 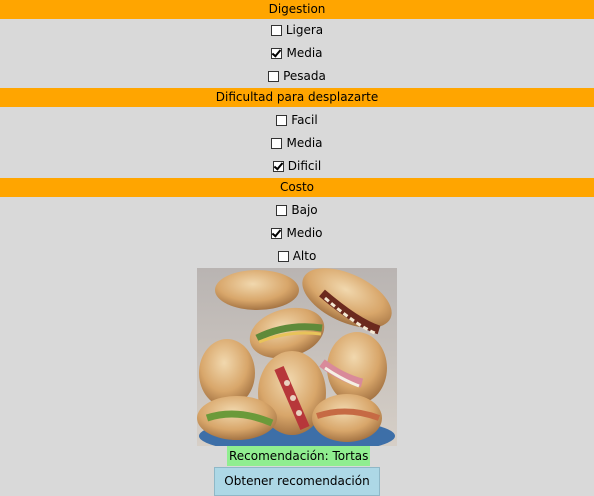 I want to click on option-costo-medio: Medio, so click(x=297, y=233).